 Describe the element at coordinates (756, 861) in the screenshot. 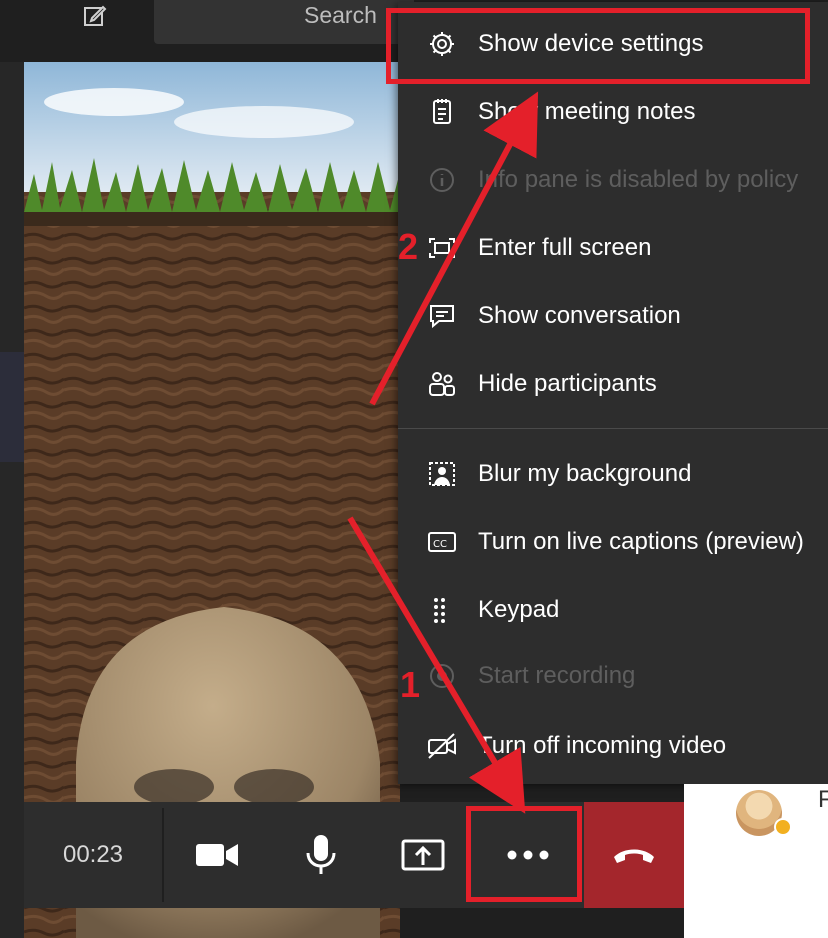

I see `participant-panel: F` at that location.